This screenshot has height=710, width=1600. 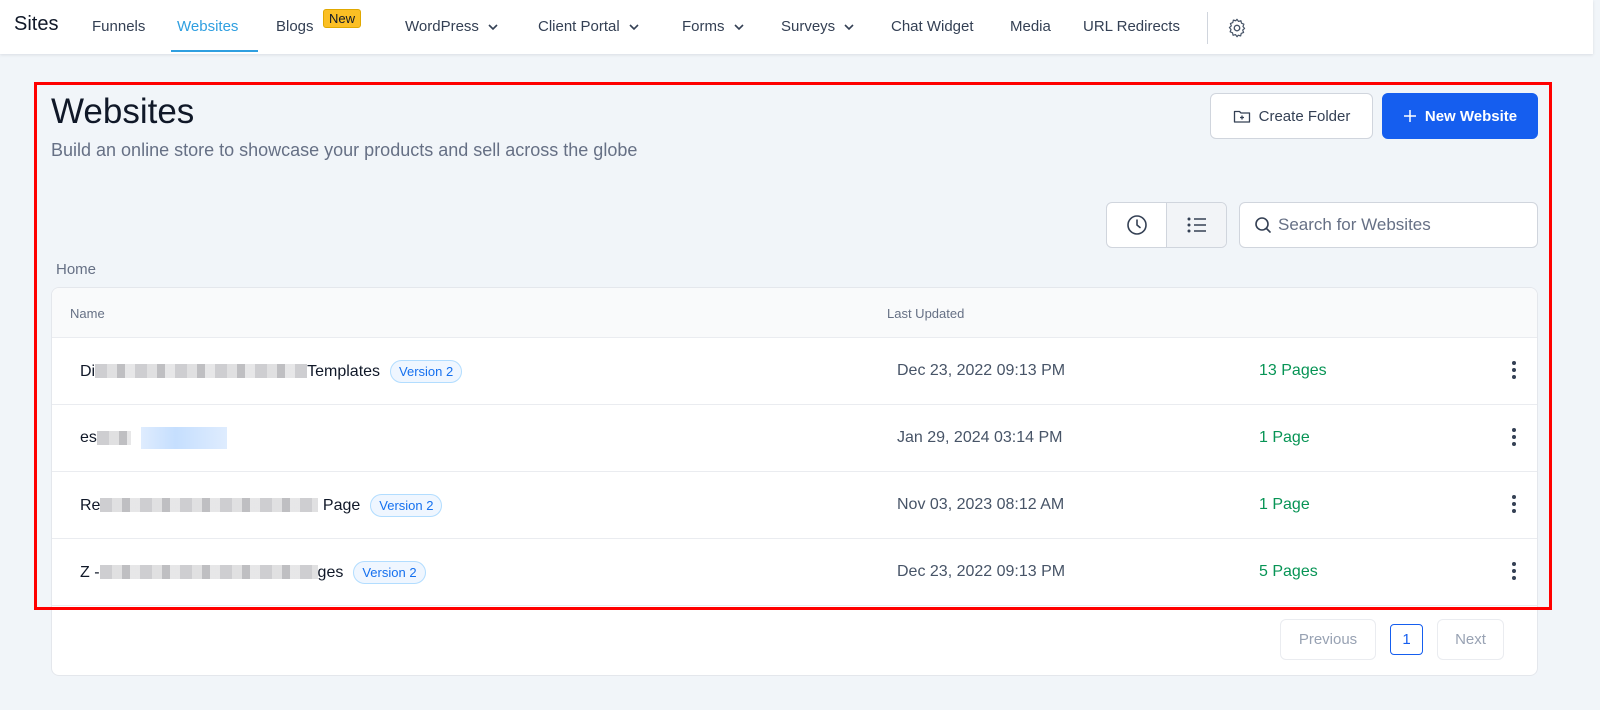 I want to click on name-text: Re, so click(x=90, y=505).